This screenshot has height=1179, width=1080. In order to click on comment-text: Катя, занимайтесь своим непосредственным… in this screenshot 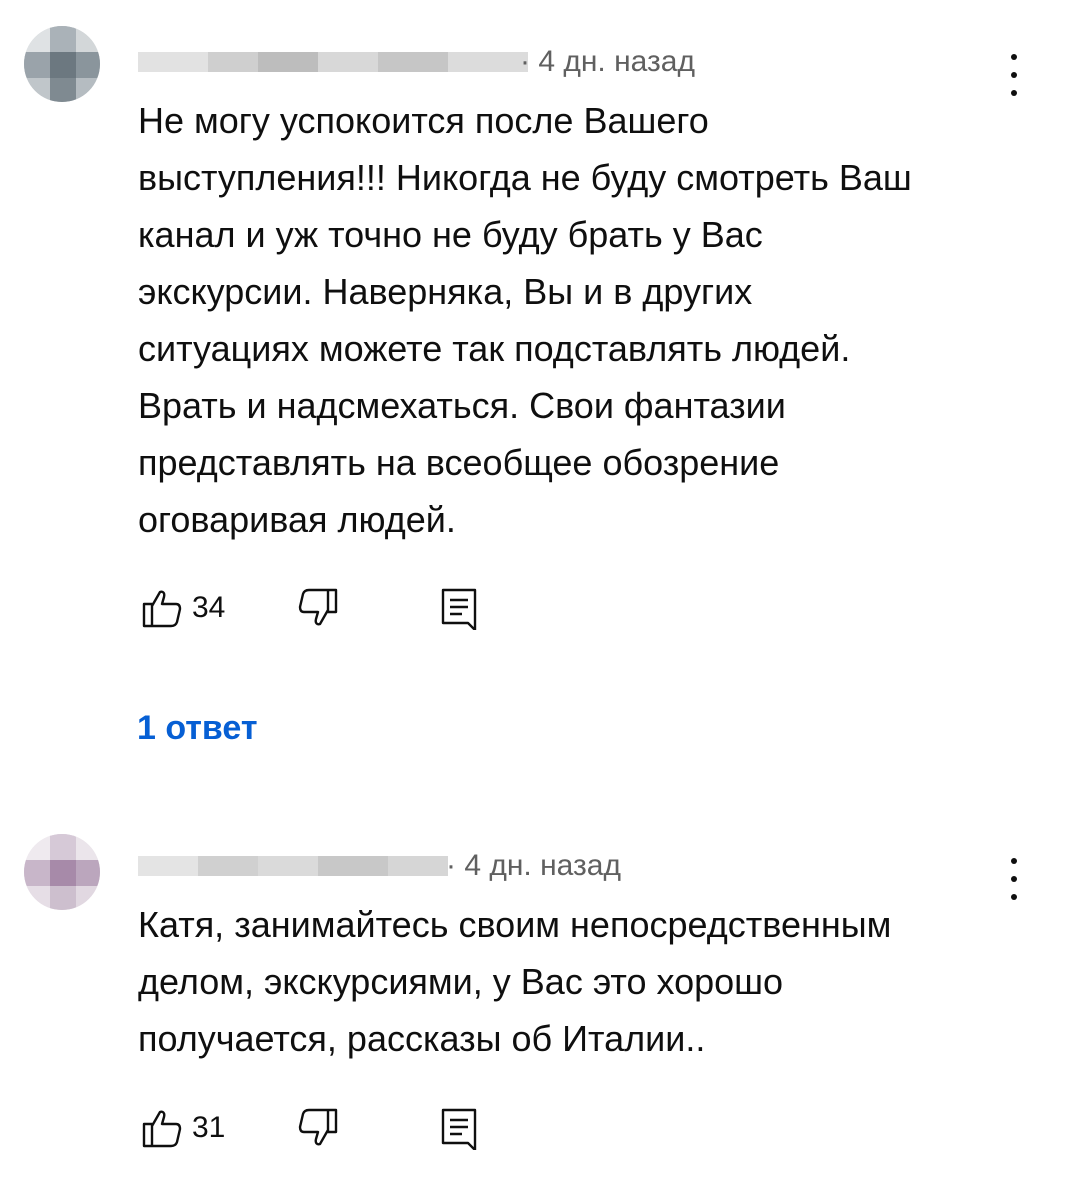, I will do `click(515, 981)`.